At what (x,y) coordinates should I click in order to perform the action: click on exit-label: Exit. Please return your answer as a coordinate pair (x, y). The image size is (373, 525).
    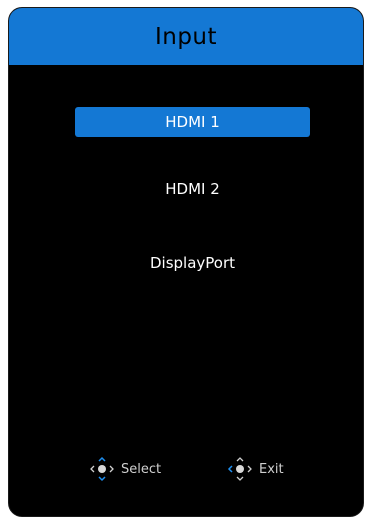
    Looking at the image, I should click on (271, 469).